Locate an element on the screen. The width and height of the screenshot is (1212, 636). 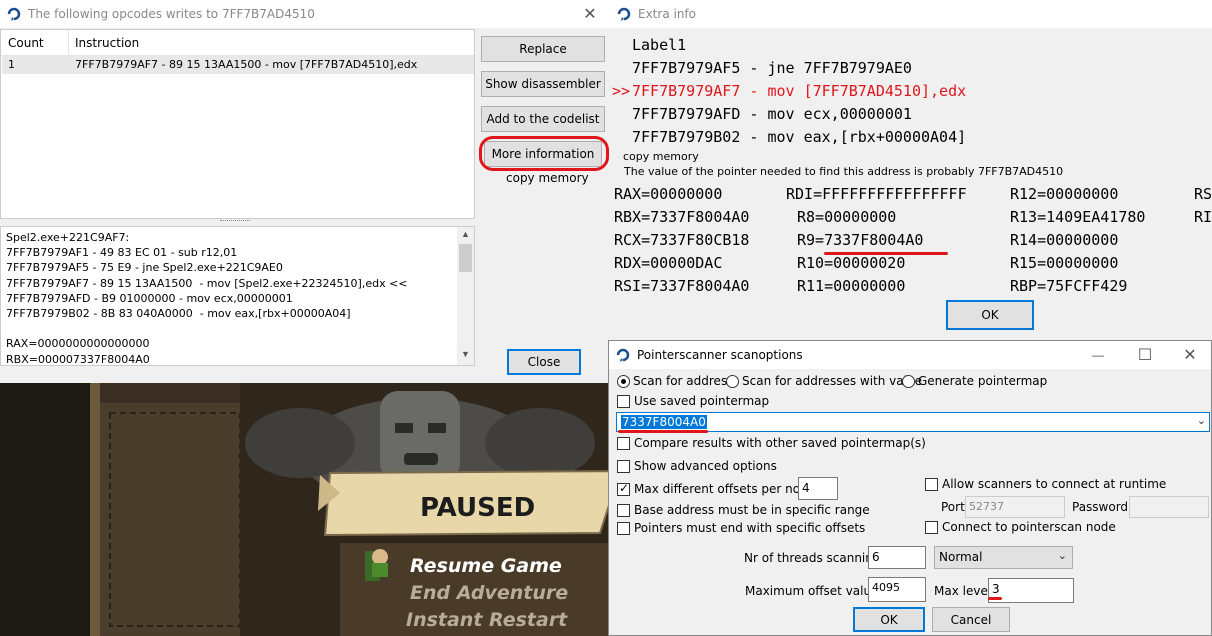
column-header-instruction: Instruction is located at coordinates (107, 43).